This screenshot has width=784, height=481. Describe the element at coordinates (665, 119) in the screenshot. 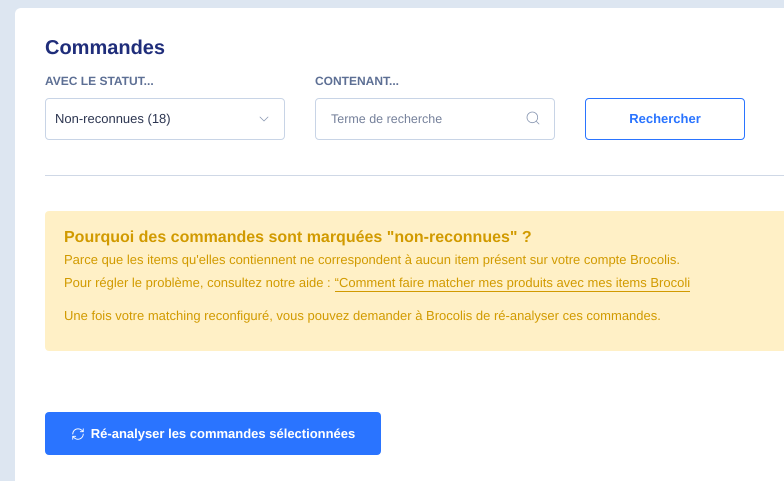

I see `search-button: Rechercher` at that location.